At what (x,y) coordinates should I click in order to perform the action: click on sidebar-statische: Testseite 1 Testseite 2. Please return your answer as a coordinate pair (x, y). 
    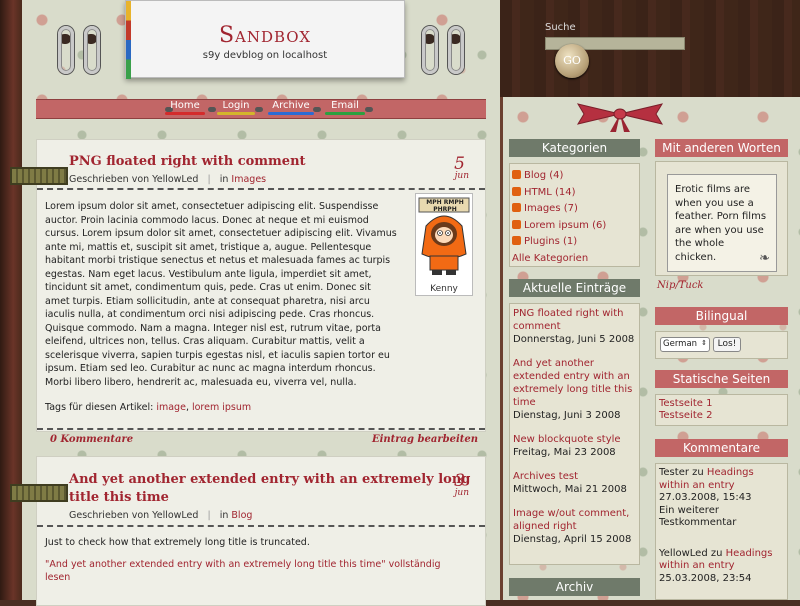
    Looking at the image, I should click on (721, 410).